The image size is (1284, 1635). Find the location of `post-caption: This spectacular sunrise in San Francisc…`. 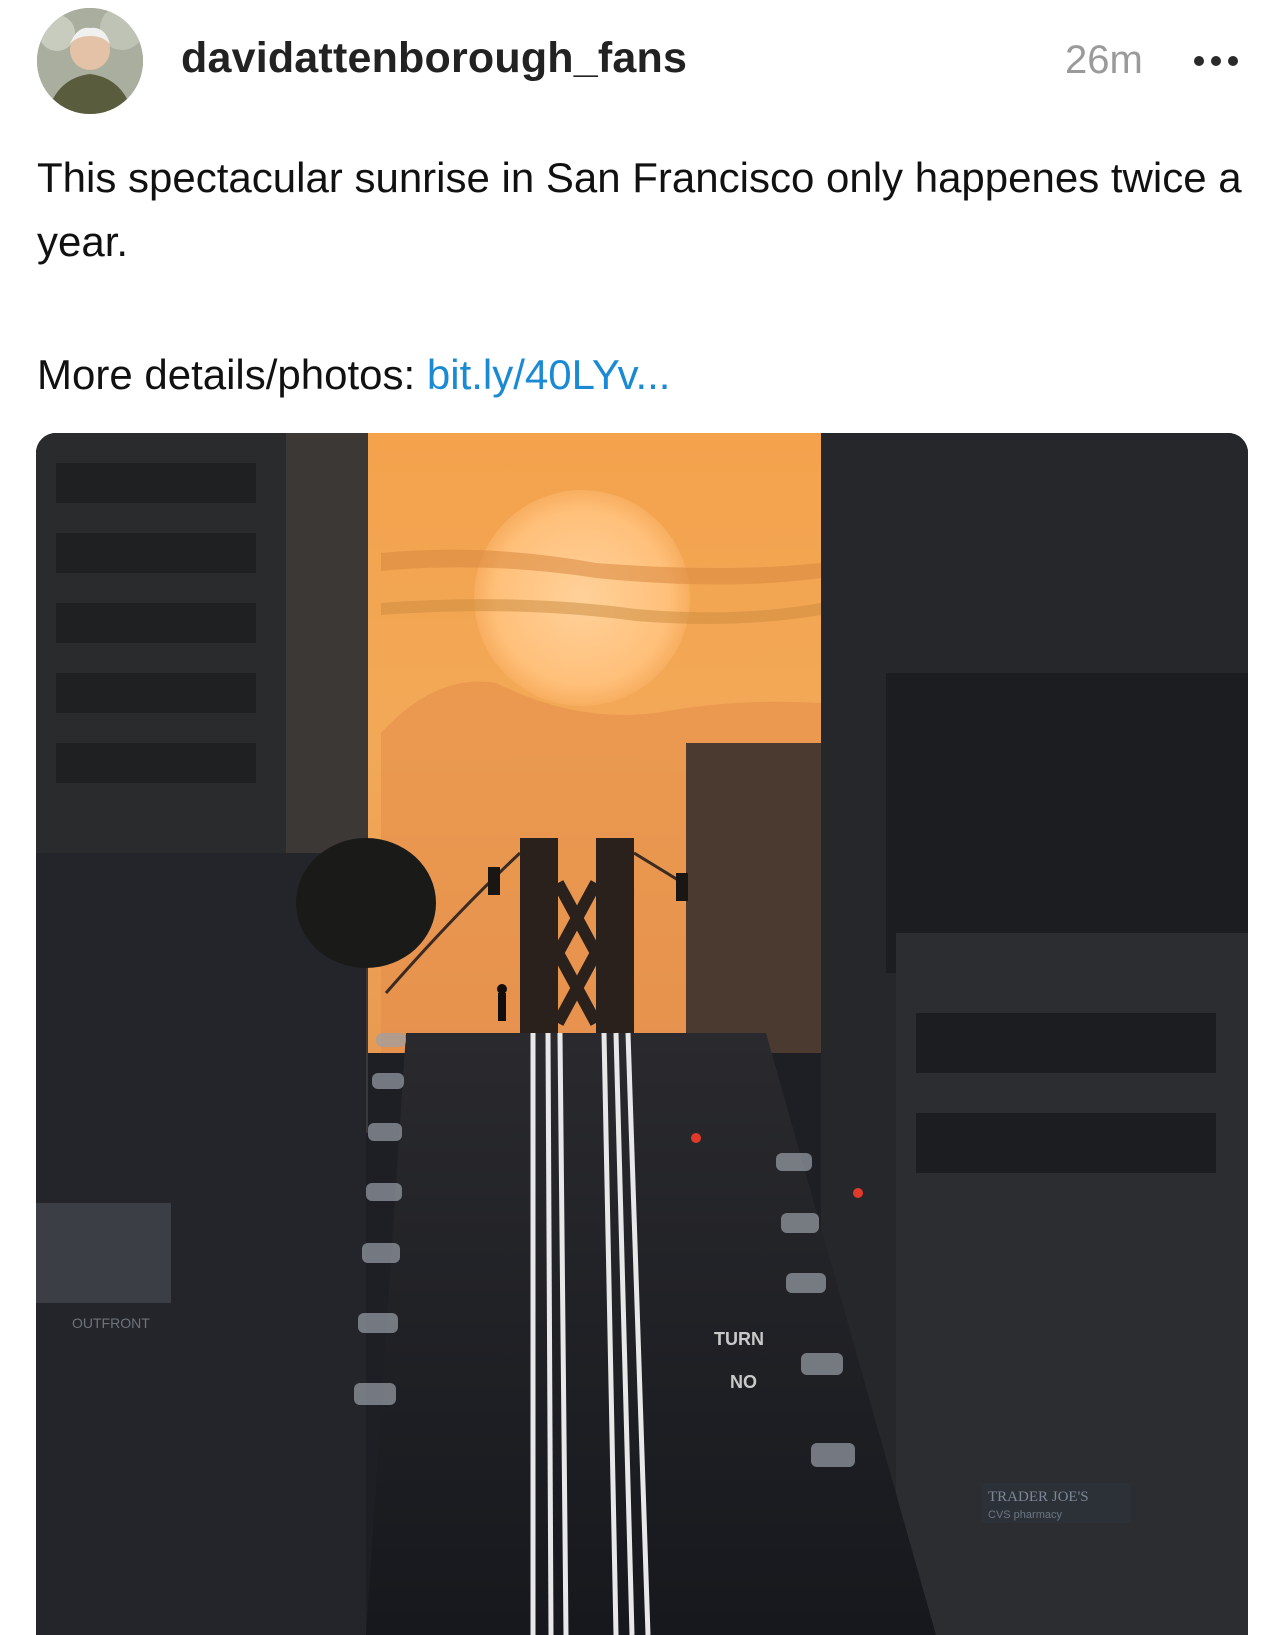

post-caption: This spectacular sunrise in San Francisc… is located at coordinates (642, 210).